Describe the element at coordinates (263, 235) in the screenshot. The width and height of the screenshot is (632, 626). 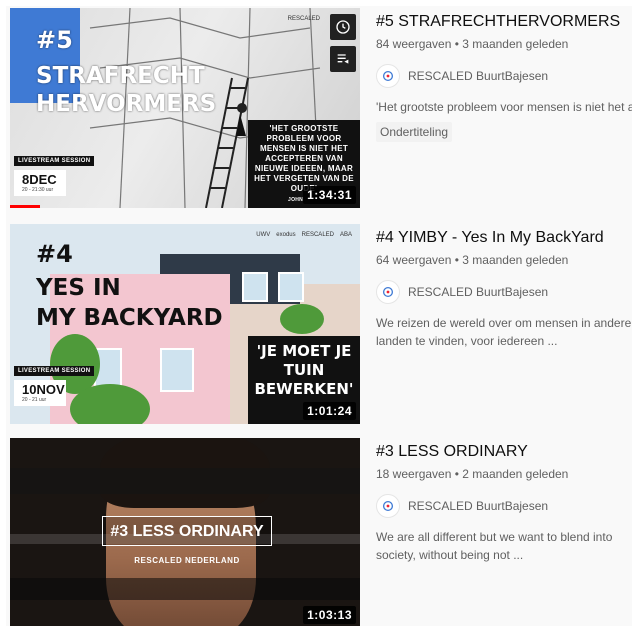
I see `partner-logo: UWV` at that location.